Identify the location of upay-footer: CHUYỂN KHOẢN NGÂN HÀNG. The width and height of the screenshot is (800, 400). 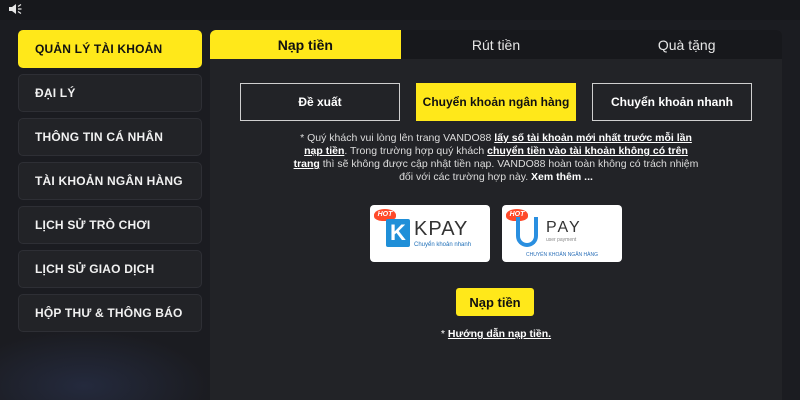
(562, 255).